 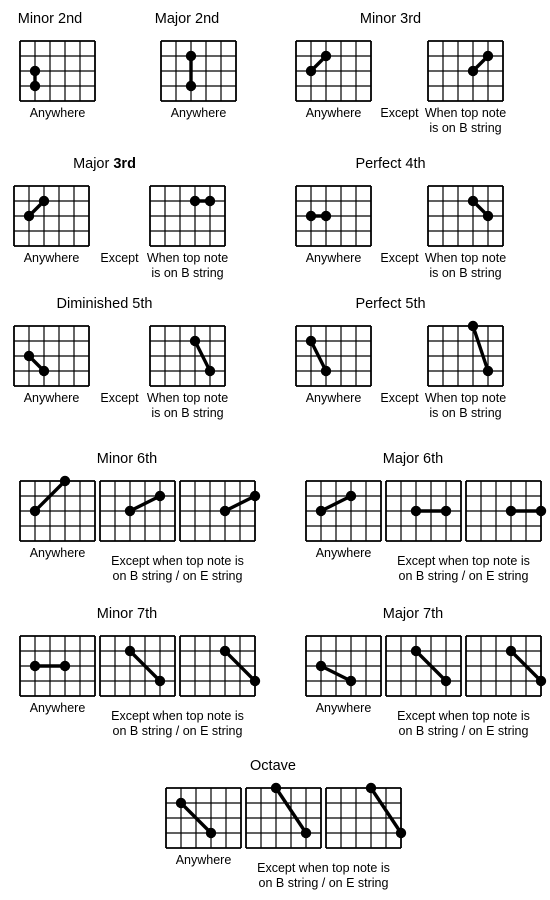 What do you see at coordinates (50, 19) in the screenshot?
I see `interval-title: Minor 2nd` at bounding box center [50, 19].